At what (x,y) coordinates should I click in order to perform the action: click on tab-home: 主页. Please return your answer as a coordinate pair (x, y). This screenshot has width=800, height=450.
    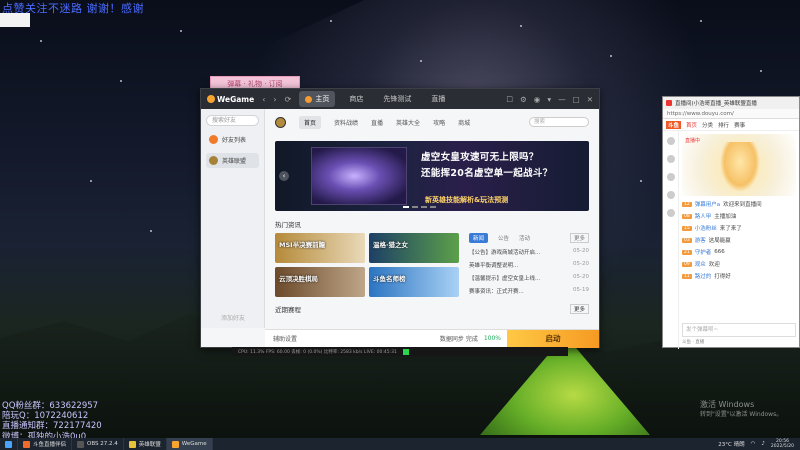
    Looking at the image, I should click on (317, 99).